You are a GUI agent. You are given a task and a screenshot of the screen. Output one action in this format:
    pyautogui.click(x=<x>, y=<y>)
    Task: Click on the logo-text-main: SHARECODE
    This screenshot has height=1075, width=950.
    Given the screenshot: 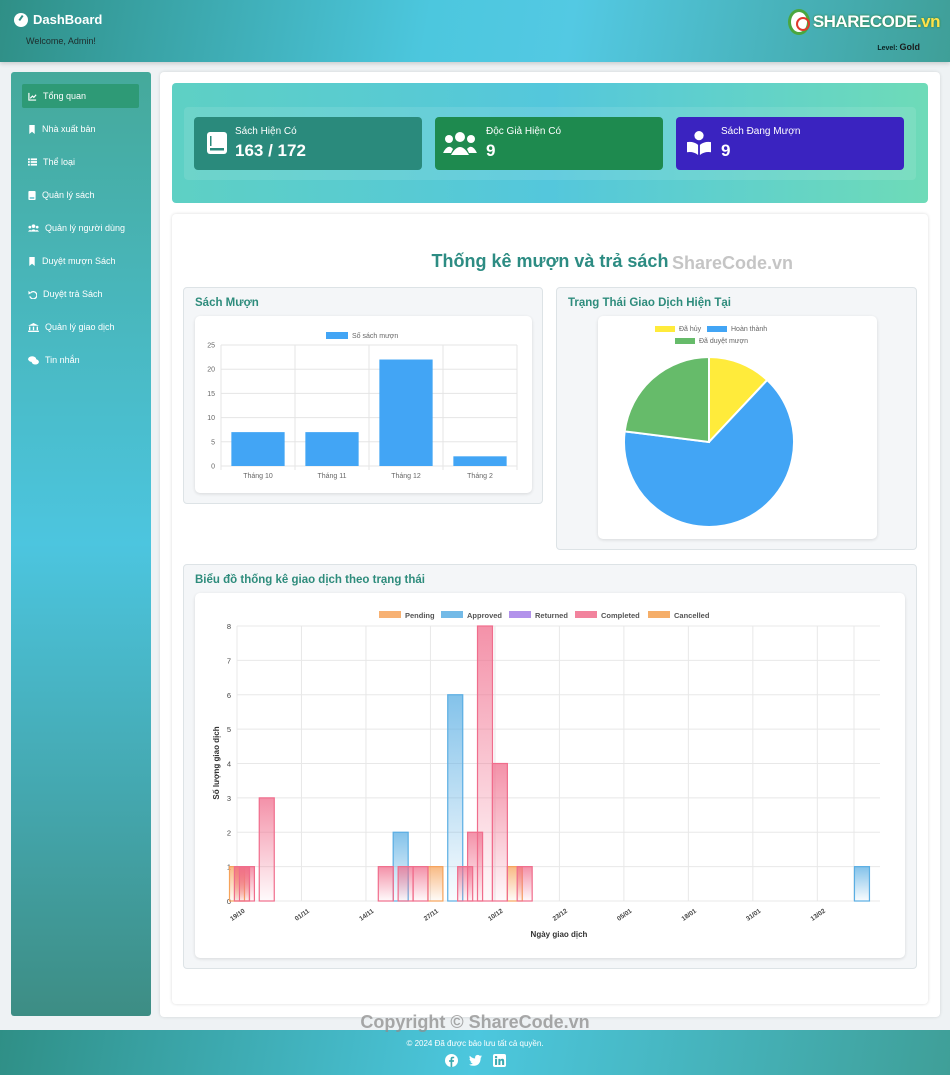 What is the action you would take?
    pyautogui.click(x=865, y=21)
    